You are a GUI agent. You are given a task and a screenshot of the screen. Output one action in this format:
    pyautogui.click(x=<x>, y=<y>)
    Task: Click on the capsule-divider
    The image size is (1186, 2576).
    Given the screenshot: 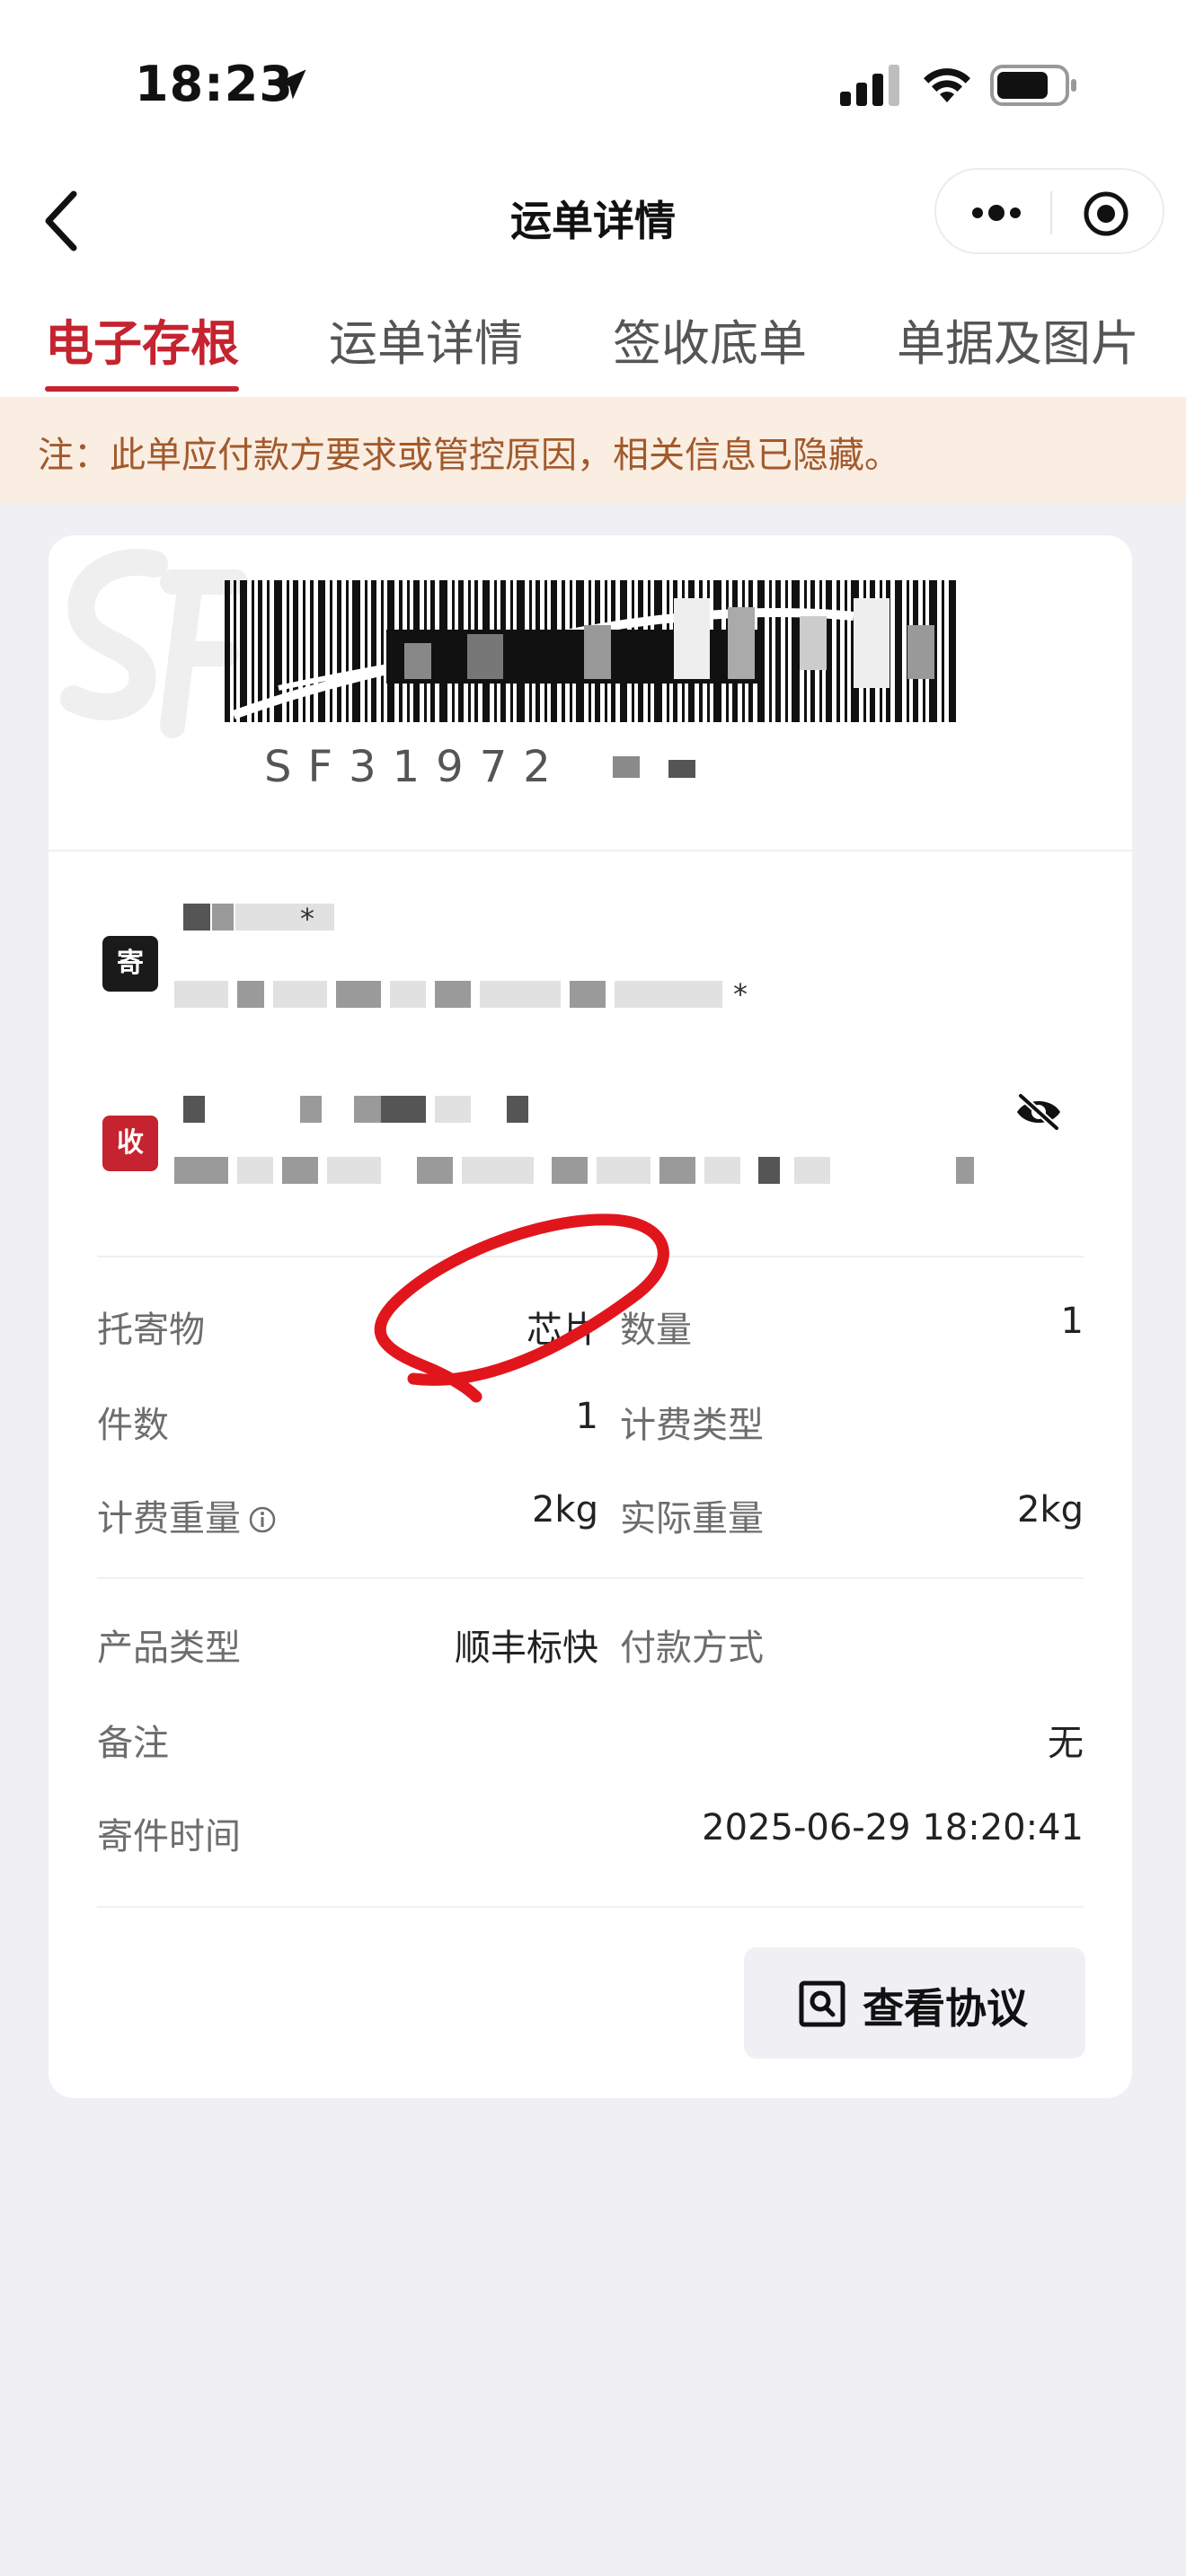 What is the action you would take?
    pyautogui.click(x=1051, y=212)
    